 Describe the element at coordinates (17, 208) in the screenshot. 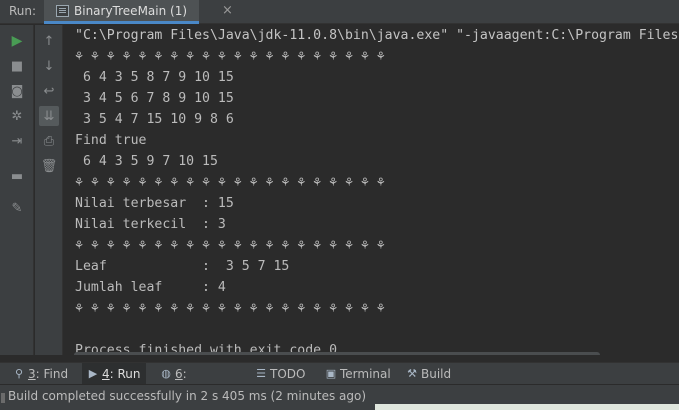

I see `pin-icon: ✎` at that location.